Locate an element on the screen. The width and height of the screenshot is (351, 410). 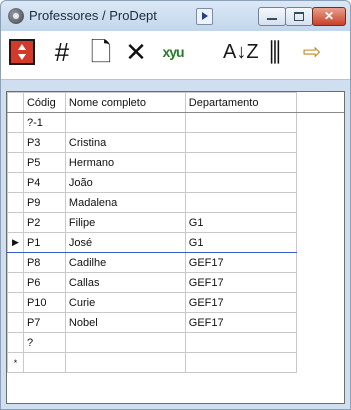
cell-nome: José is located at coordinates (125, 242).